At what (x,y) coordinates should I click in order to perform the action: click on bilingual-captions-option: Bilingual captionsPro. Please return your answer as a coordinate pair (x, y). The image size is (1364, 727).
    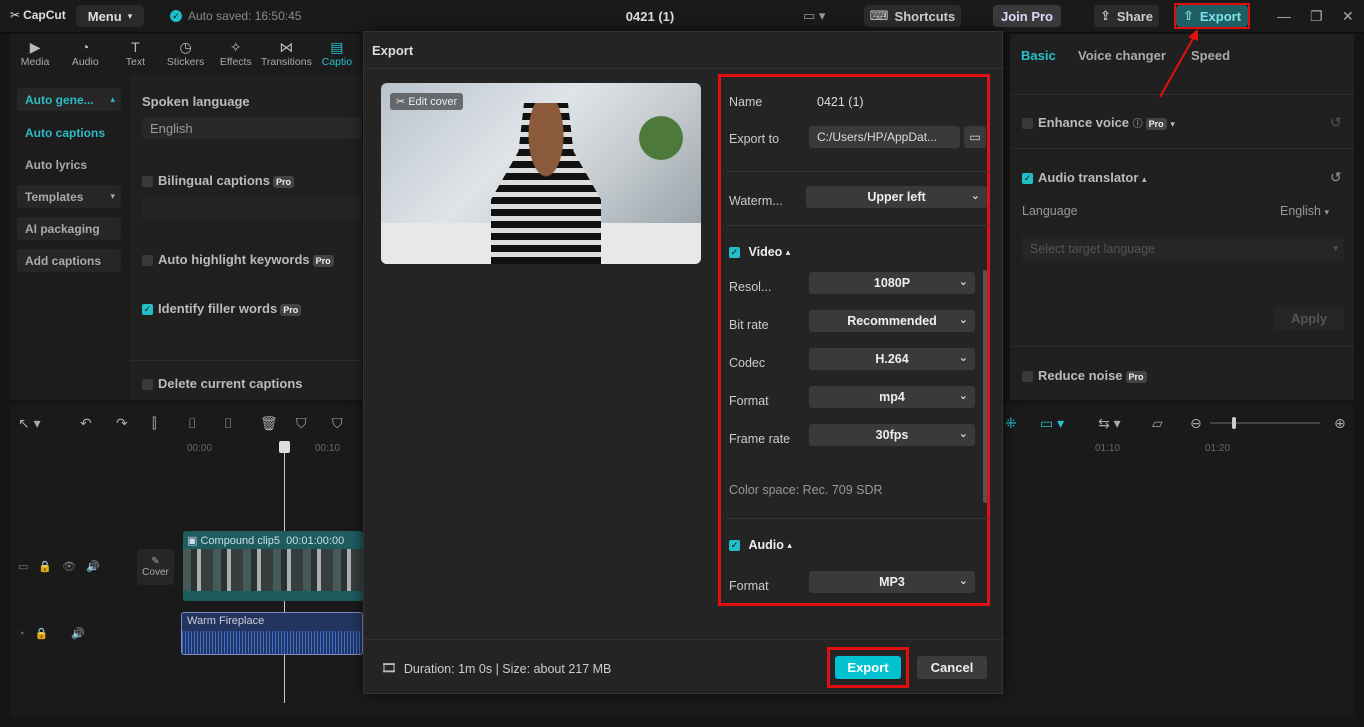
    Looking at the image, I should click on (218, 180).